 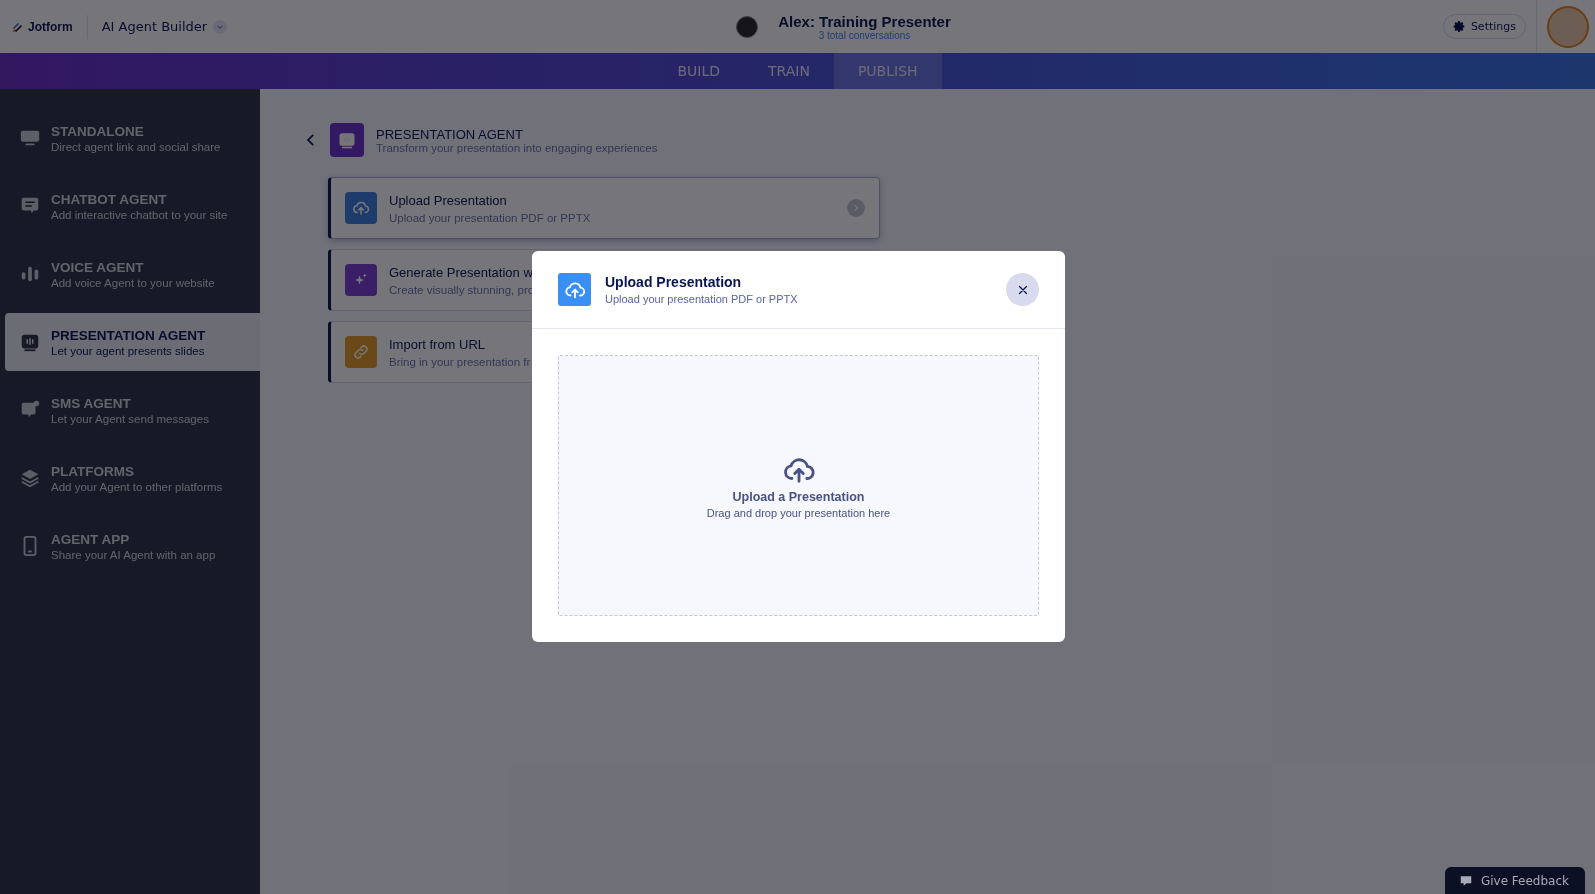 What do you see at coordinates (450, 134) in the screenshot?
I see `page-title: PRESENTATION AGENT` at bounding box center [450, 134].